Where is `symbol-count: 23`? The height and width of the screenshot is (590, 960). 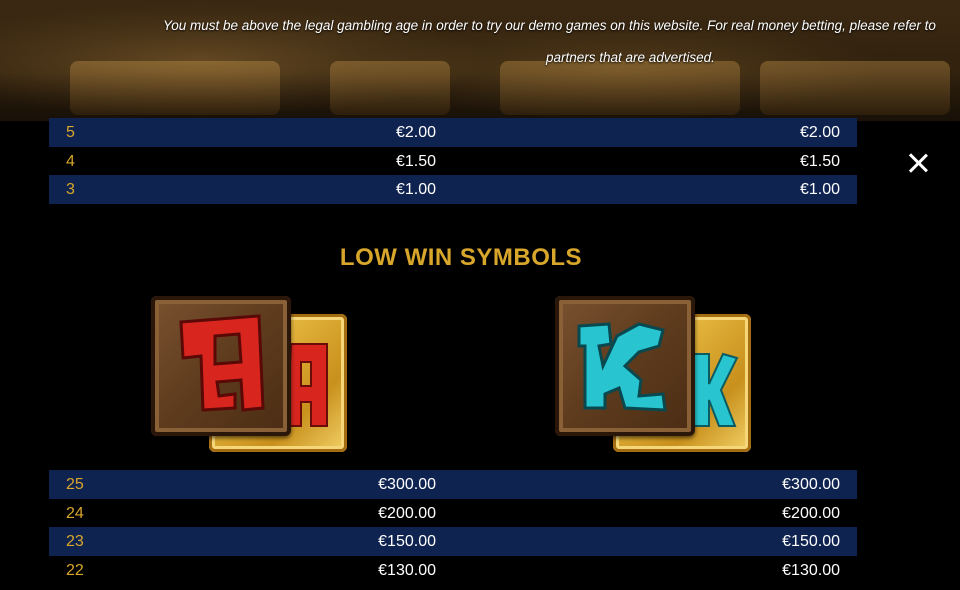
symbol-count: 23 is located at coordinates (75, 541).